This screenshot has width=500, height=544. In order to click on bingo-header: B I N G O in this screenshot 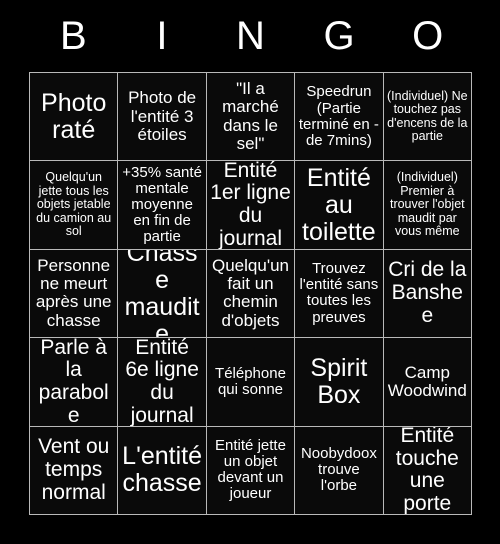, I will do `click(250, 36)`.